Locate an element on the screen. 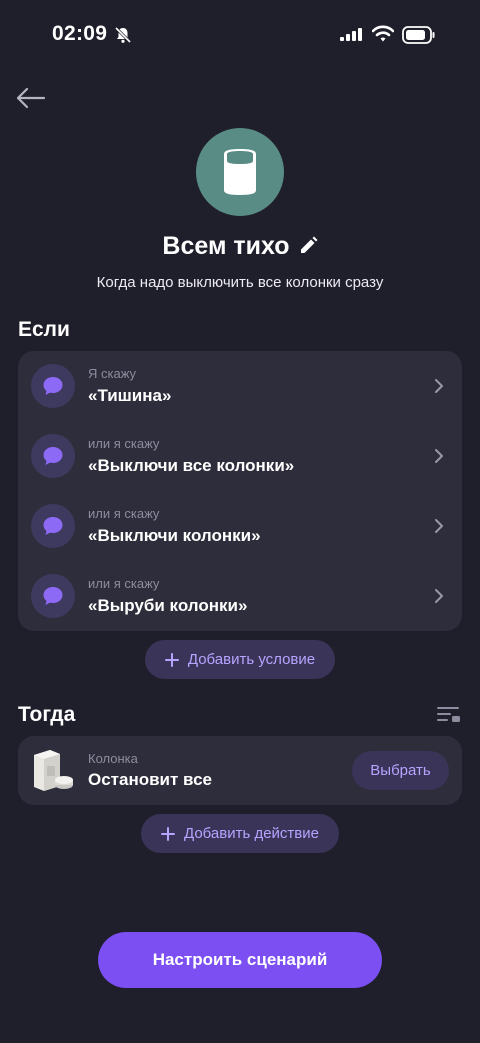 This screenshot has width=480, height=1043. add-condition-button: Добавить условие is located at coordinates (240, 659).